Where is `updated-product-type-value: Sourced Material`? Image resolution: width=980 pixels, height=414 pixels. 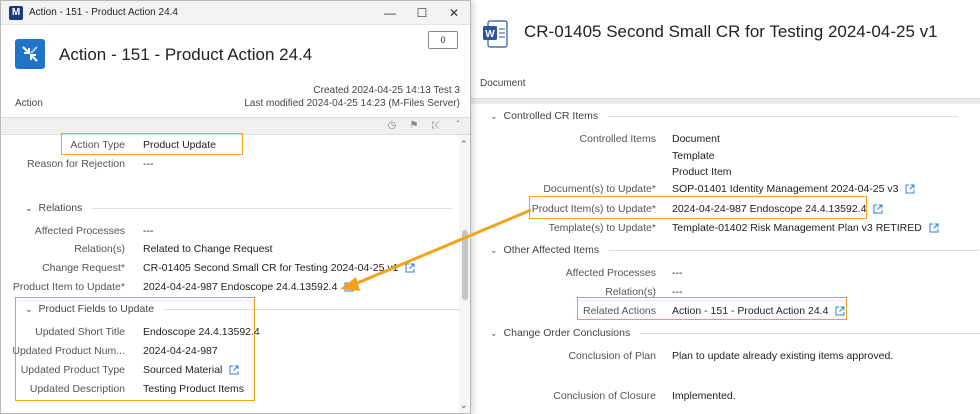 updated-product-type-value: Sourced Material is located at coordinates (191, 370).